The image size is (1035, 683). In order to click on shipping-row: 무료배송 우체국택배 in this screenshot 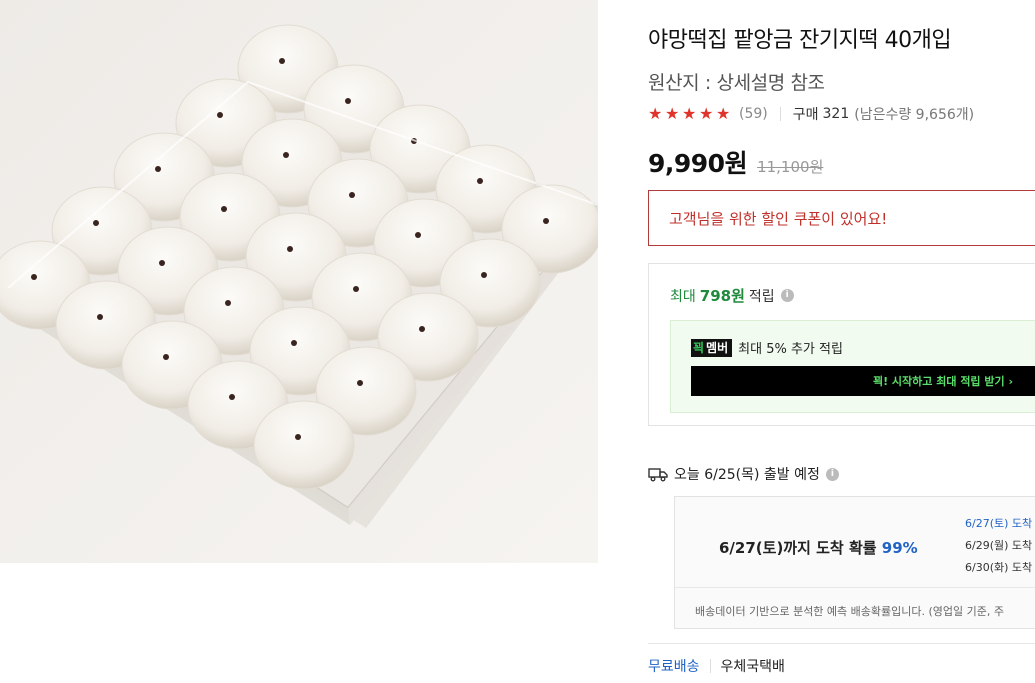, I will do `click(716, 666)`.